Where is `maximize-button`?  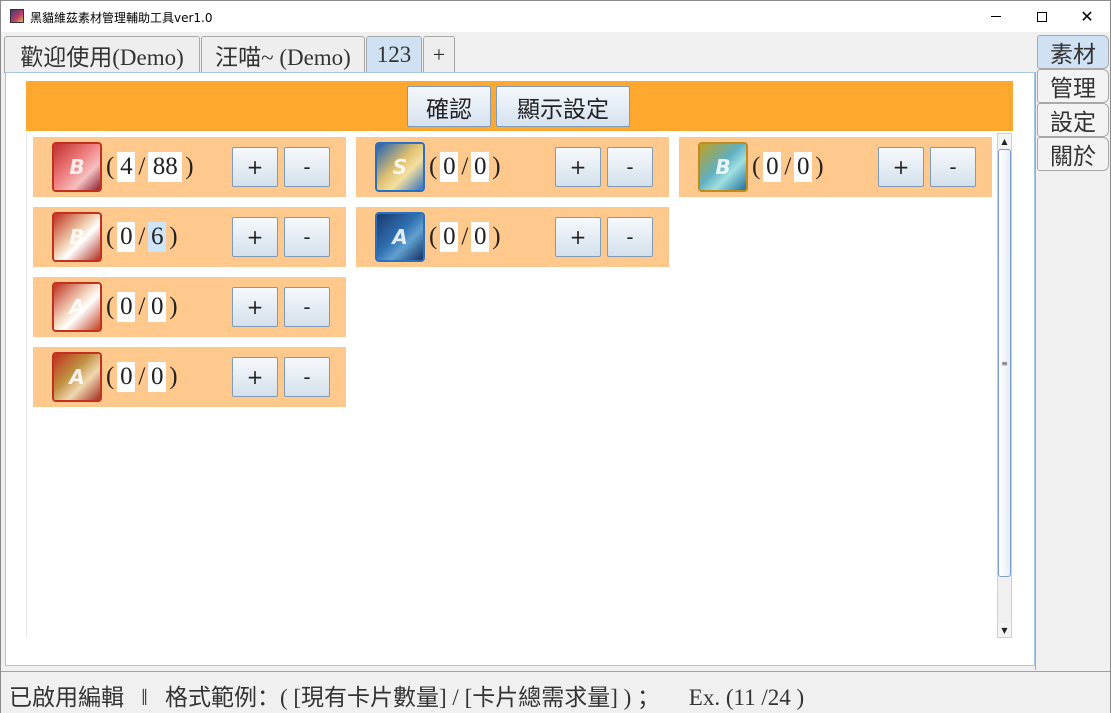
maximize-button is located at coordinates (1042, 16).